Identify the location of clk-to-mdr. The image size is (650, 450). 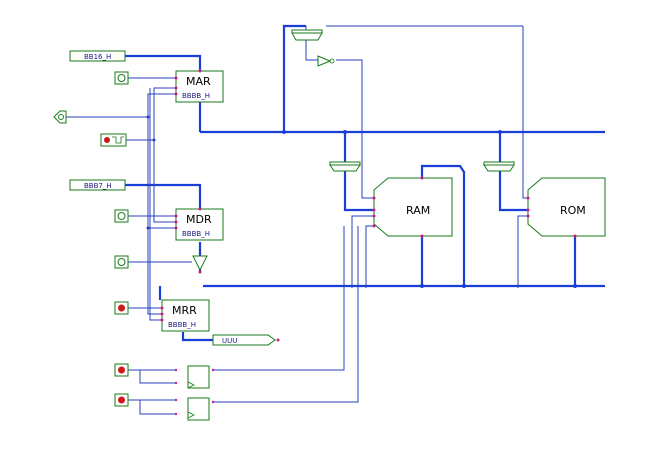
(161, 173).